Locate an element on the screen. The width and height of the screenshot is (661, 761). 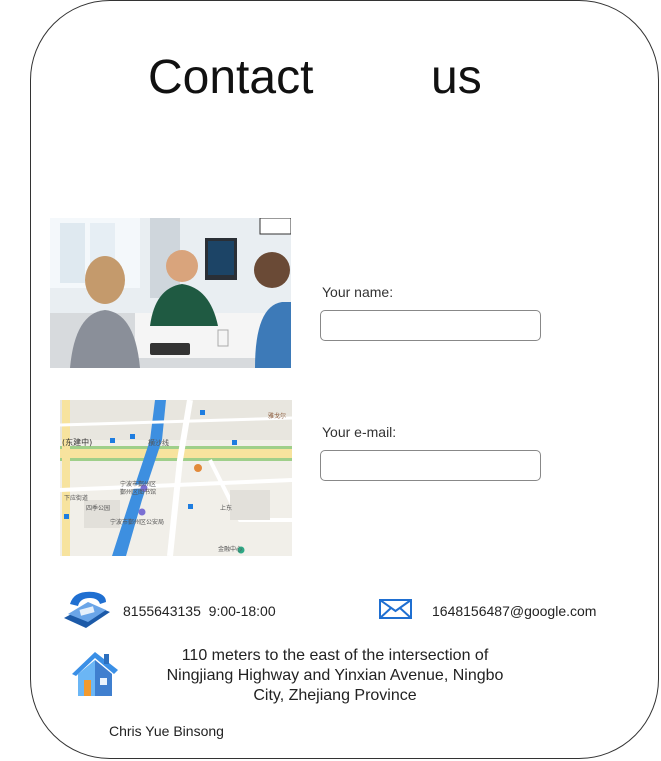
envelope-icon is located at coordinates (395, 609).